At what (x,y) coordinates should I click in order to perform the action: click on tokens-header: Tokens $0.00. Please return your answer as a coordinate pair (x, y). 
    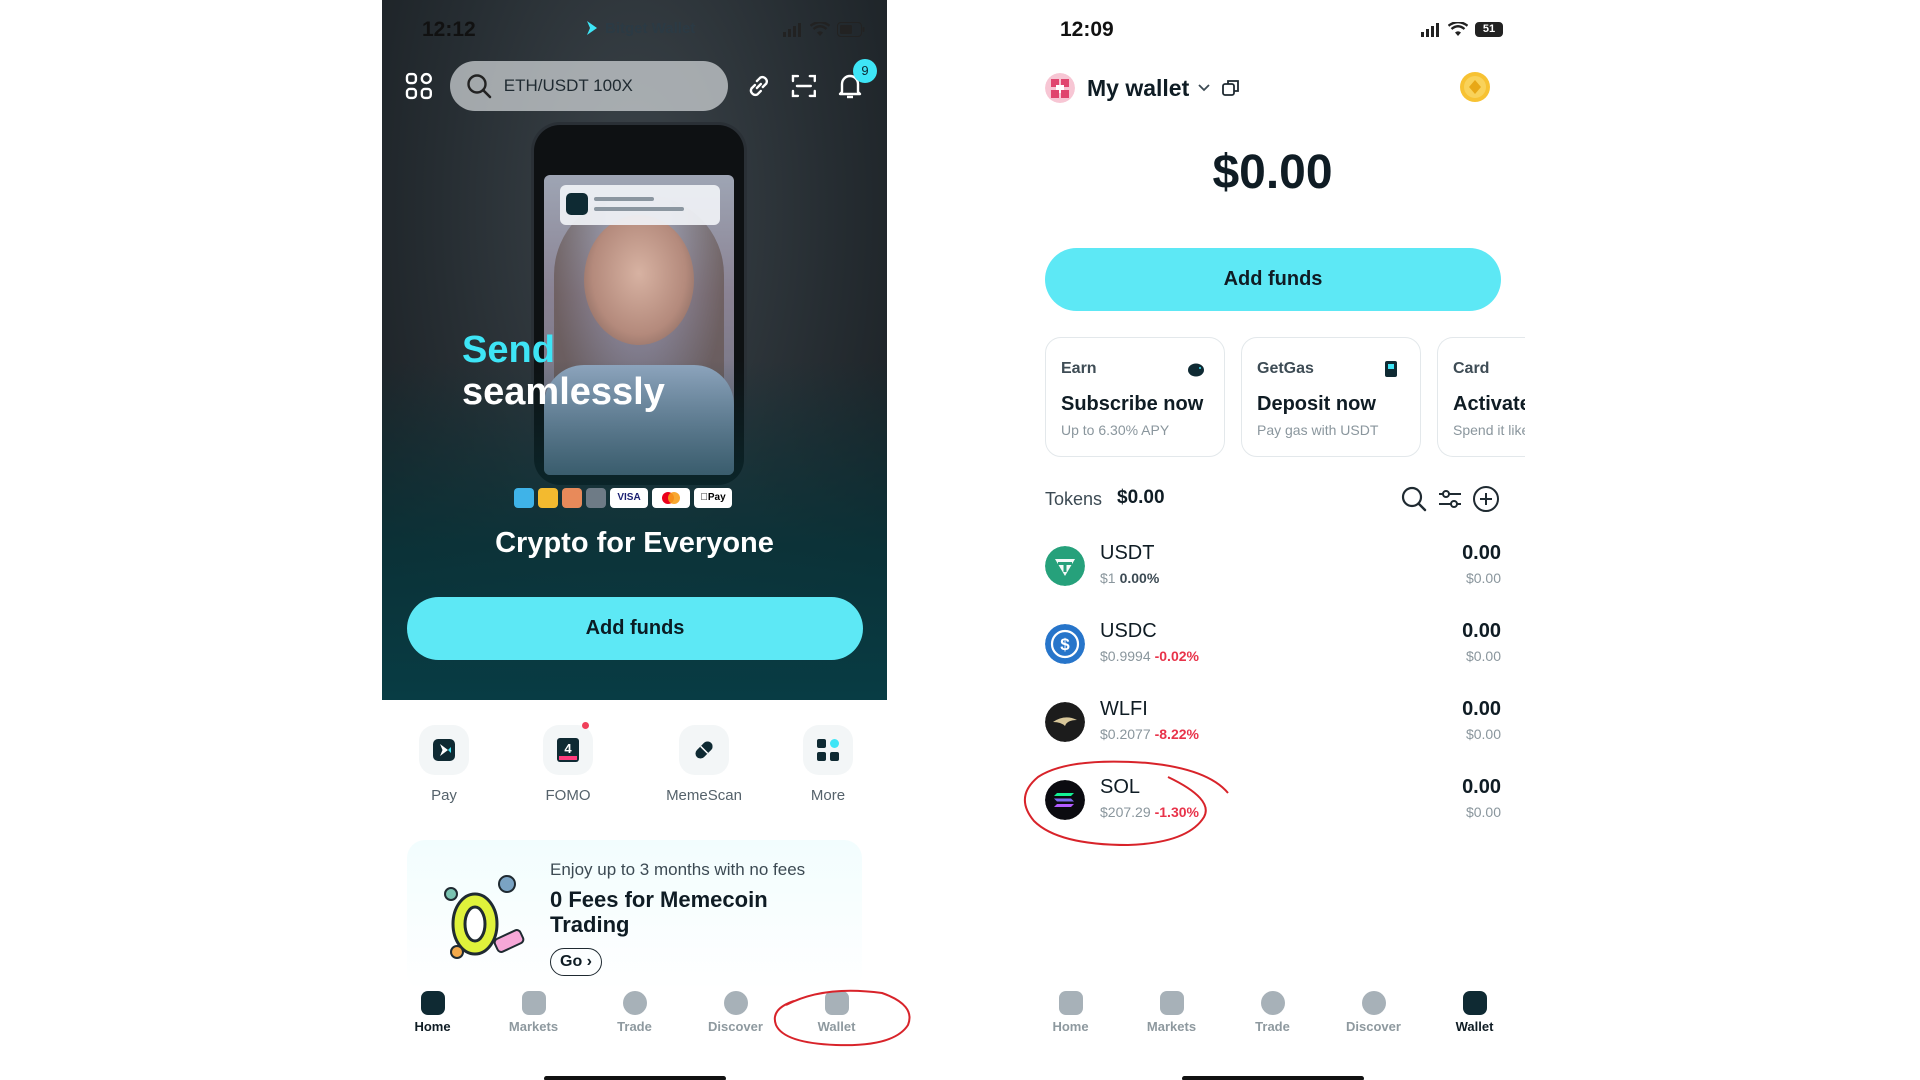
    Looking at the image, I should click on (1272, 500).